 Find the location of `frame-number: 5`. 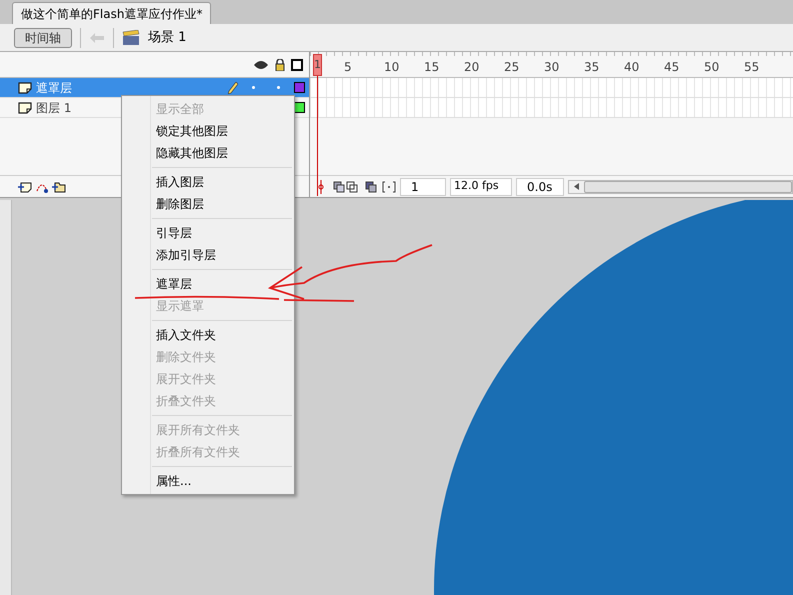

frame-number: 5 is located at coordinates (348, 67).